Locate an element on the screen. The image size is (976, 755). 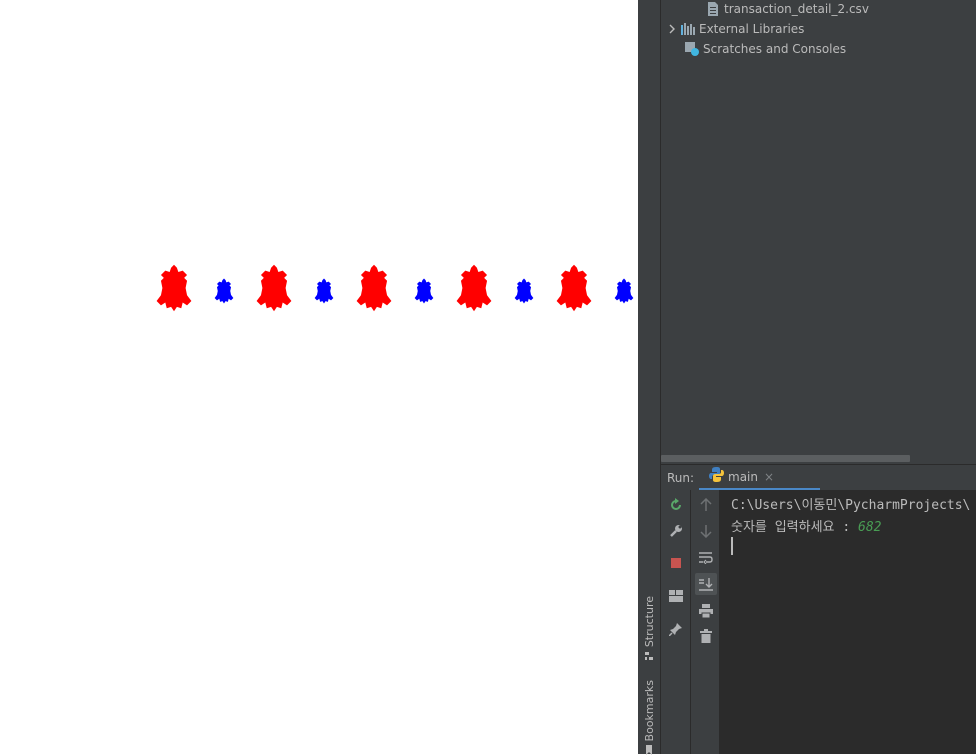
scroll-to-end-icon is located at coordinates (706, 584).